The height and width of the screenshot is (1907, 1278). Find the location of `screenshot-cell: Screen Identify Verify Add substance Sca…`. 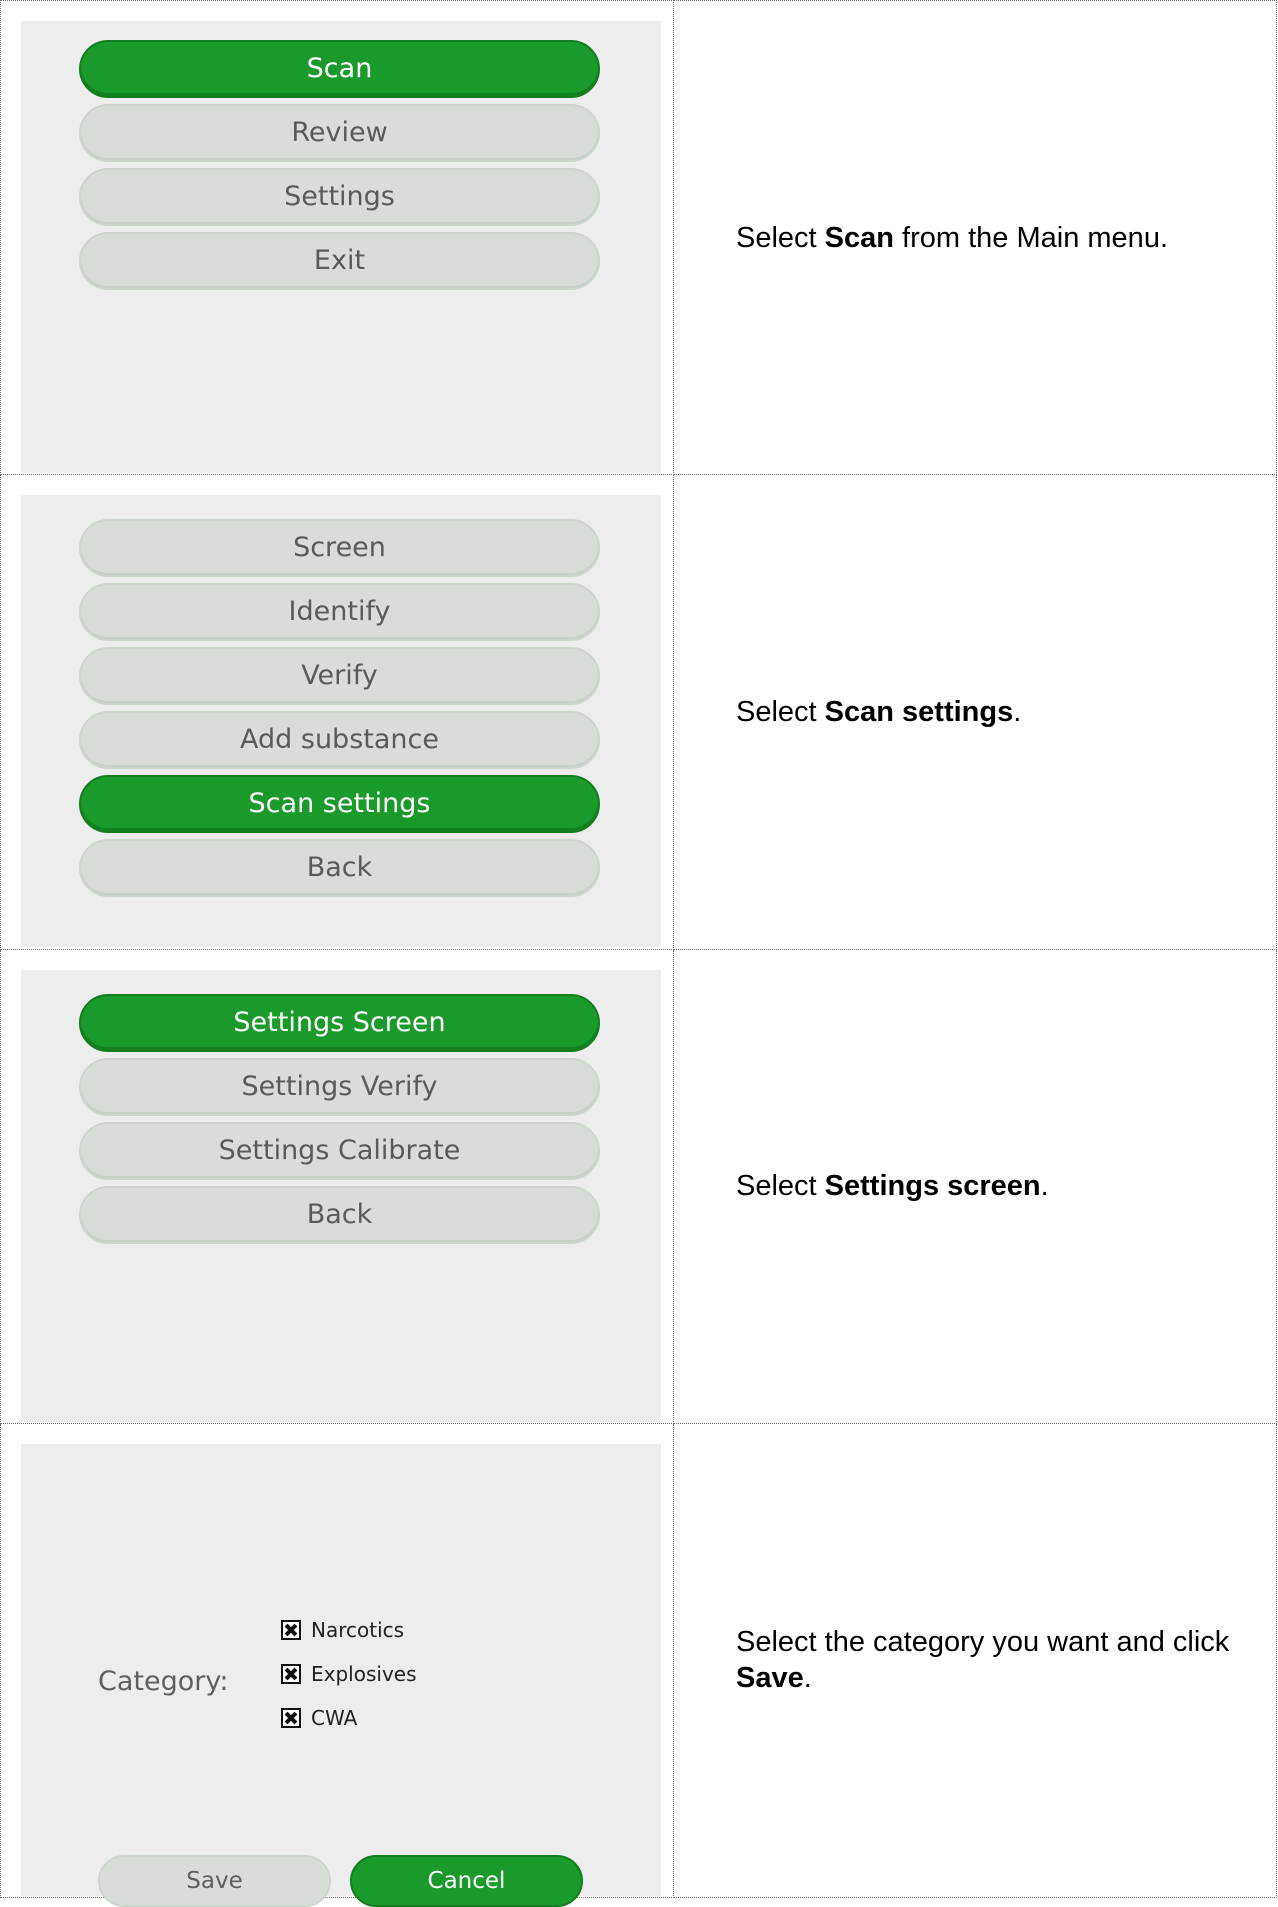

screenshot-cell: Screen Identify Verify Add substance Sca… is located at coordinates (337, 712).